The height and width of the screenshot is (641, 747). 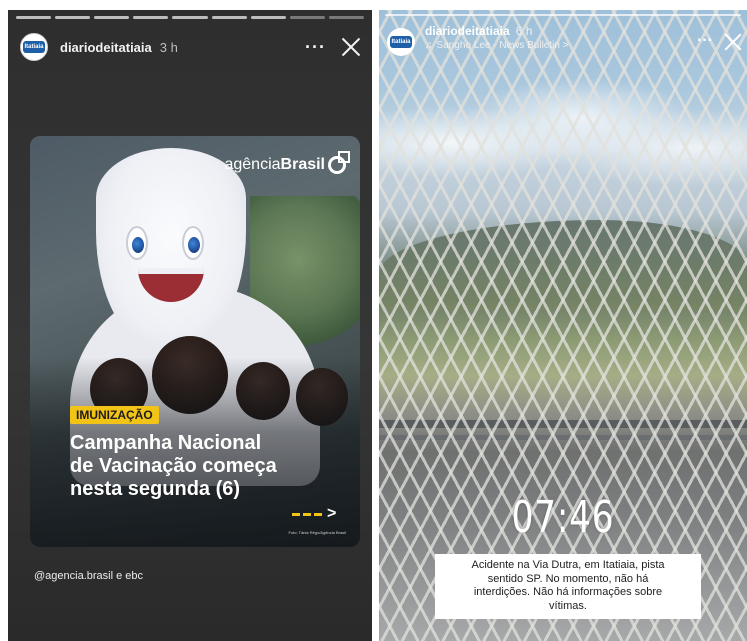 What do you see at coordinates (429, 45) in the screenshot?
I see `music-note-icon: ♫` at bounding box center [429, 45].